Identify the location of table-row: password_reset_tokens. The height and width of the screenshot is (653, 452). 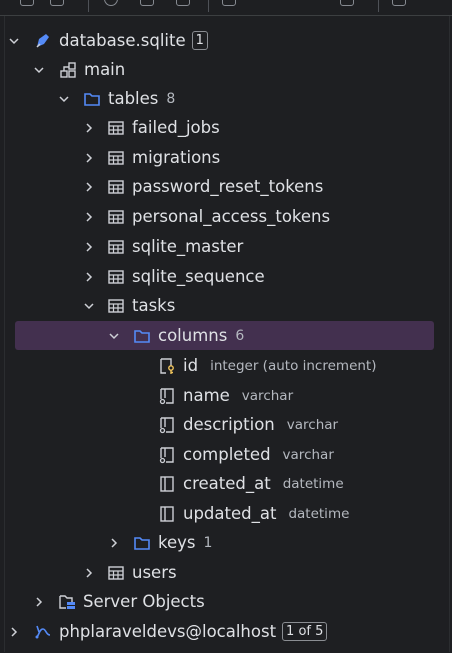
(226, 186).